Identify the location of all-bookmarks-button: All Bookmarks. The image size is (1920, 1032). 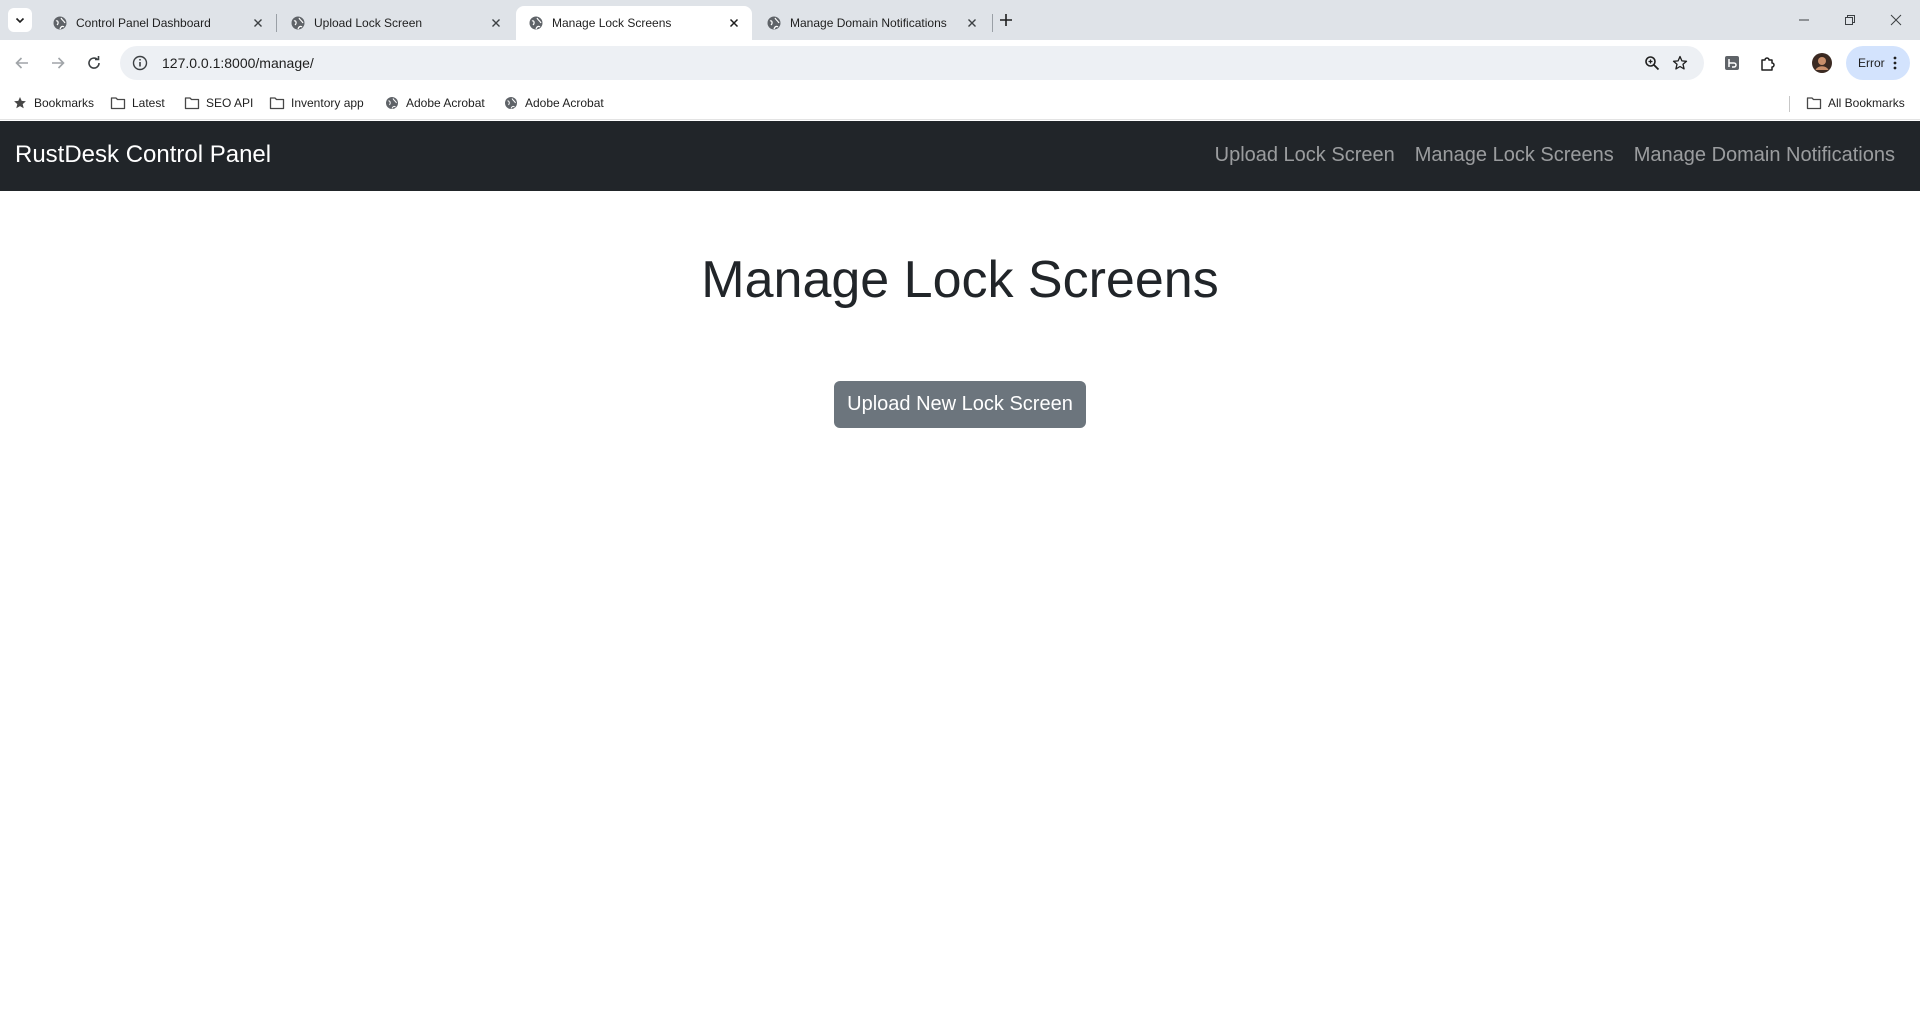
(1855, 103).